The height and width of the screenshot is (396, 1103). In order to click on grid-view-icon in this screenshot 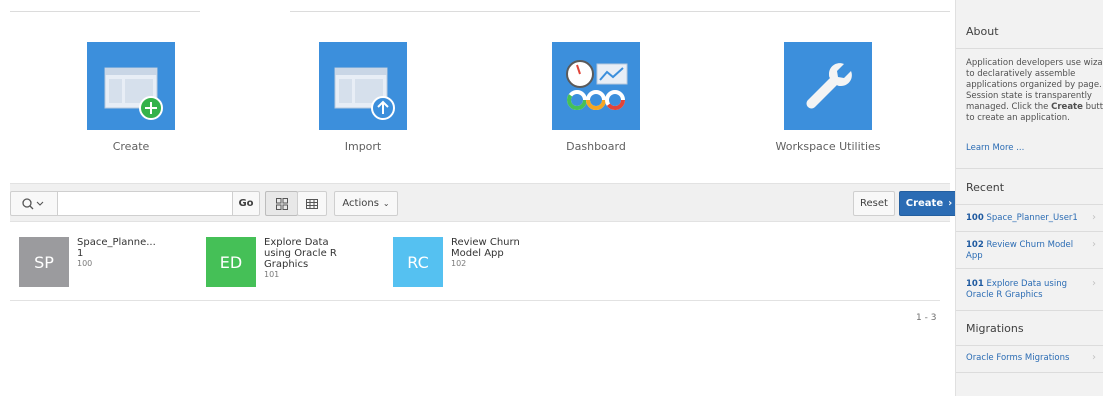, I will do `click(281, 203)`.